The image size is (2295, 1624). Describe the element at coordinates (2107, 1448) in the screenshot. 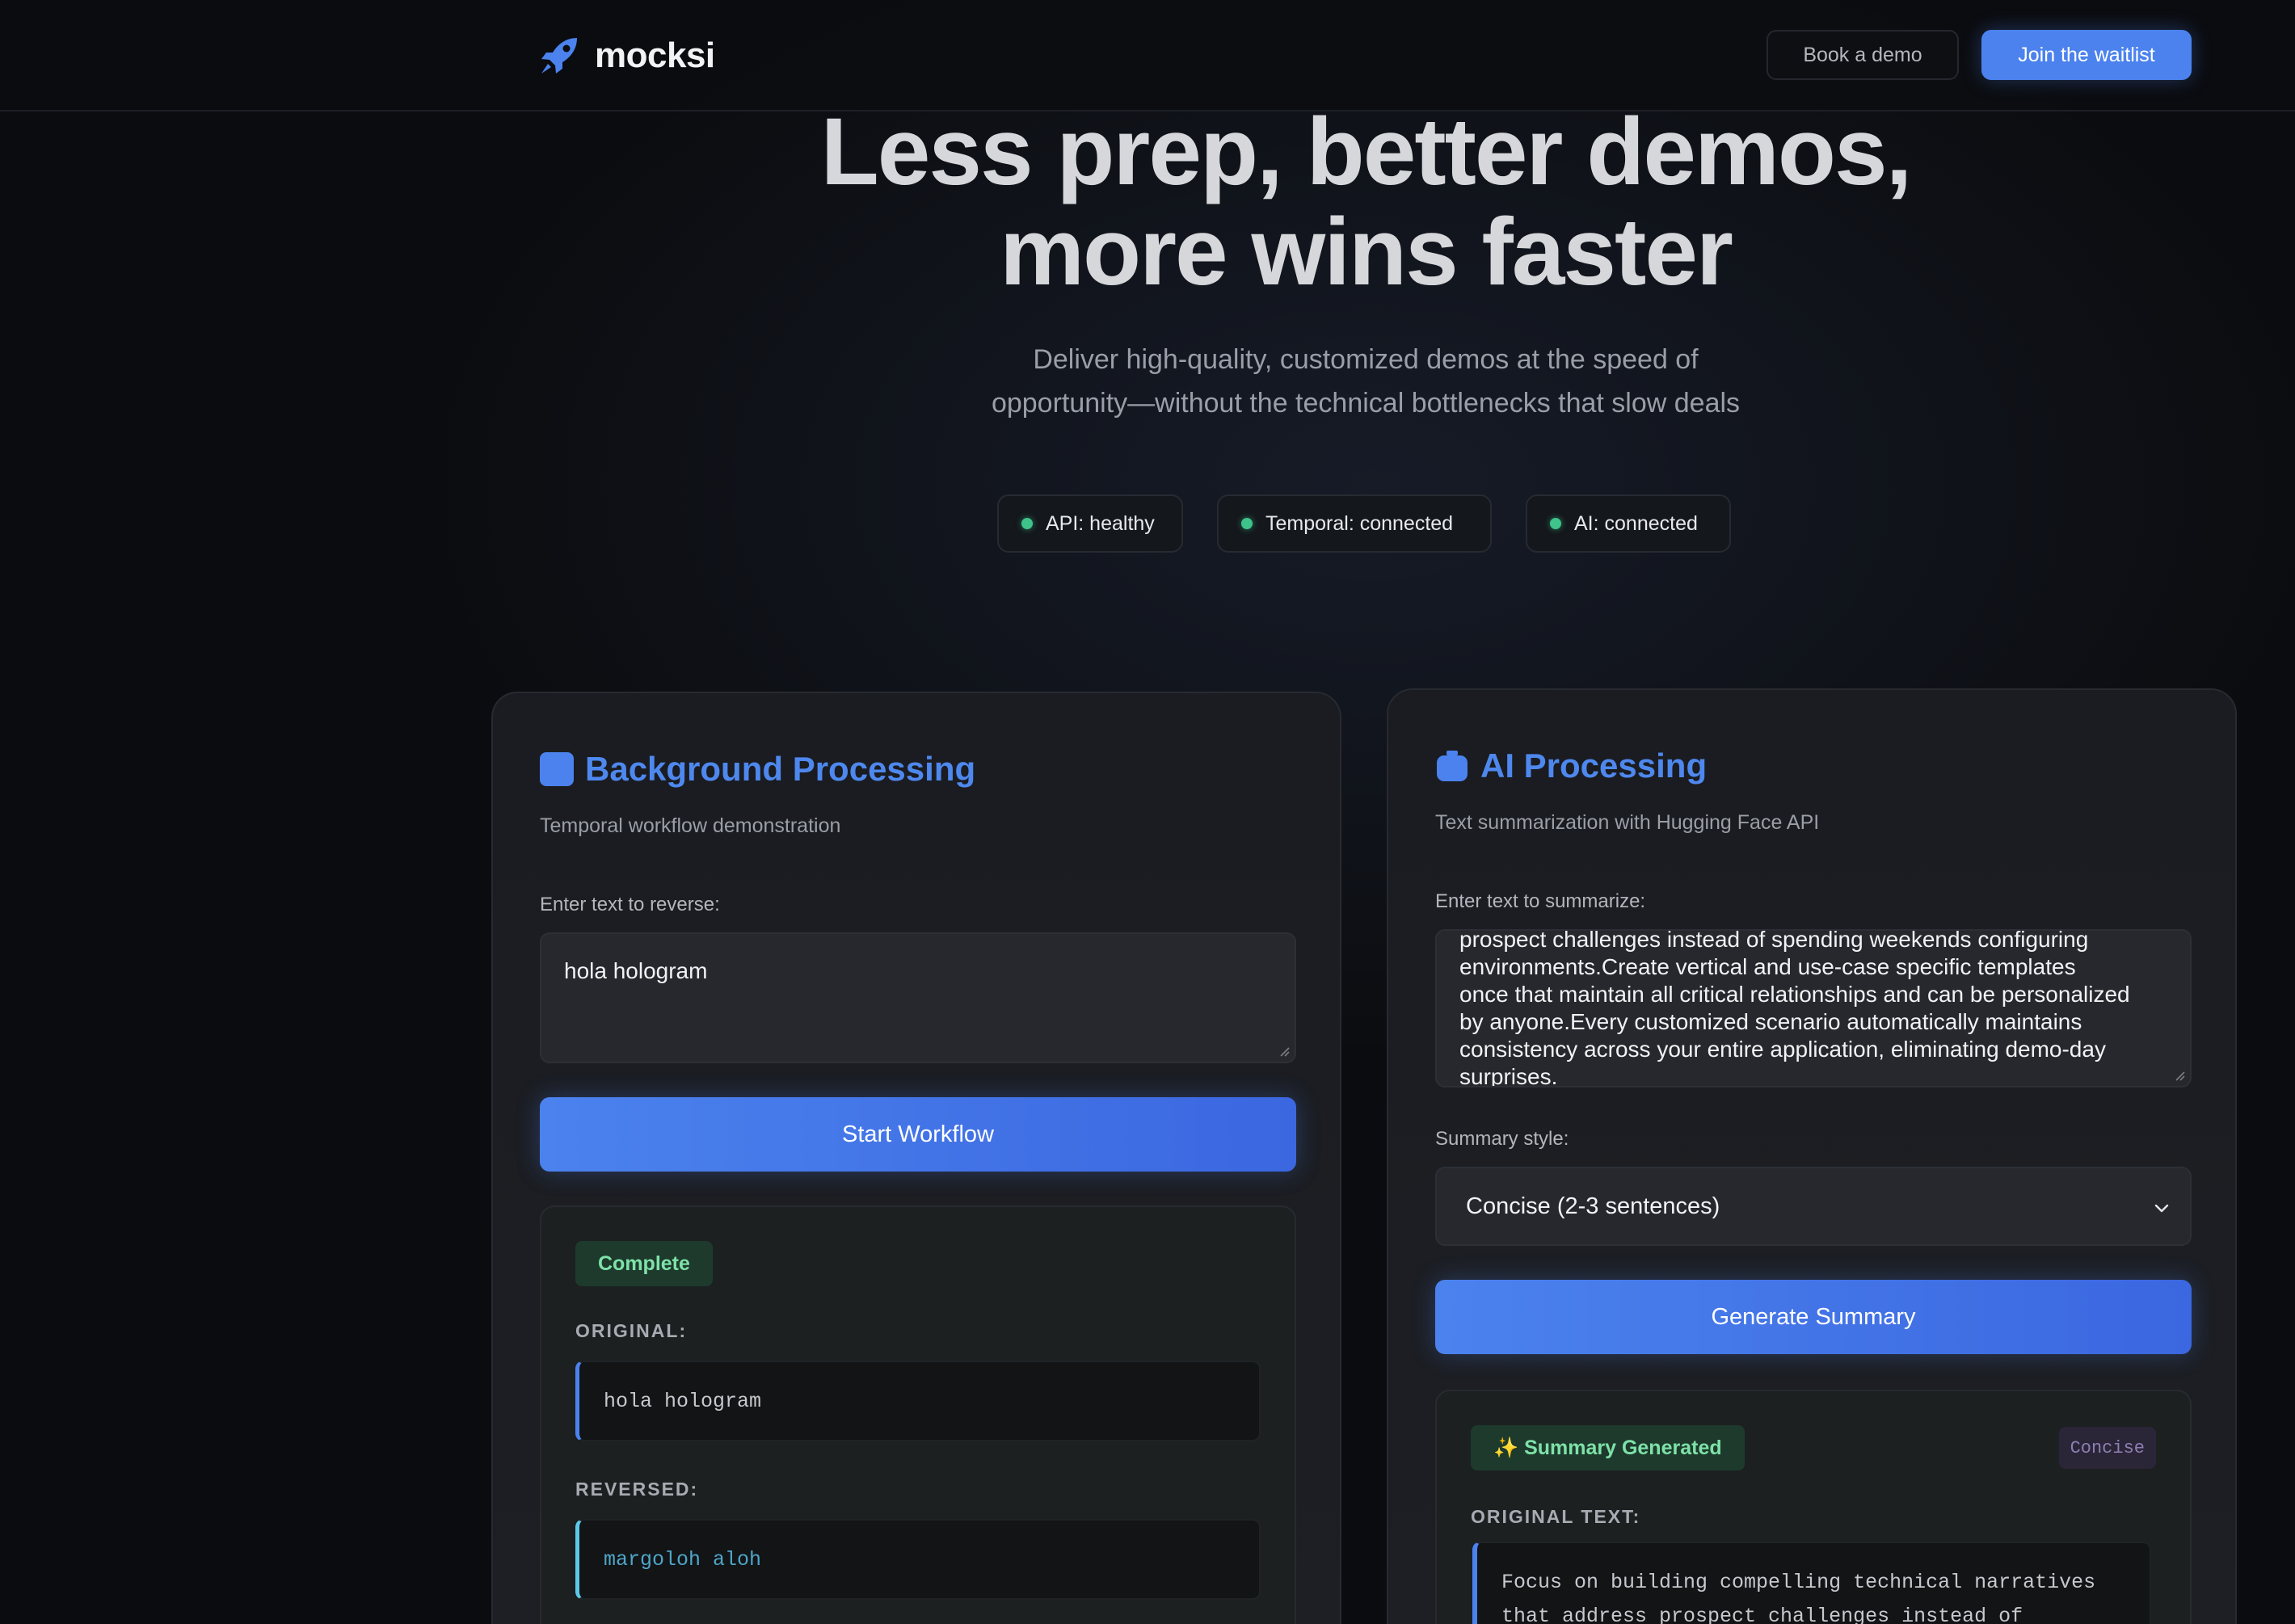

I see `summary-style-badge: Concise` at that location.